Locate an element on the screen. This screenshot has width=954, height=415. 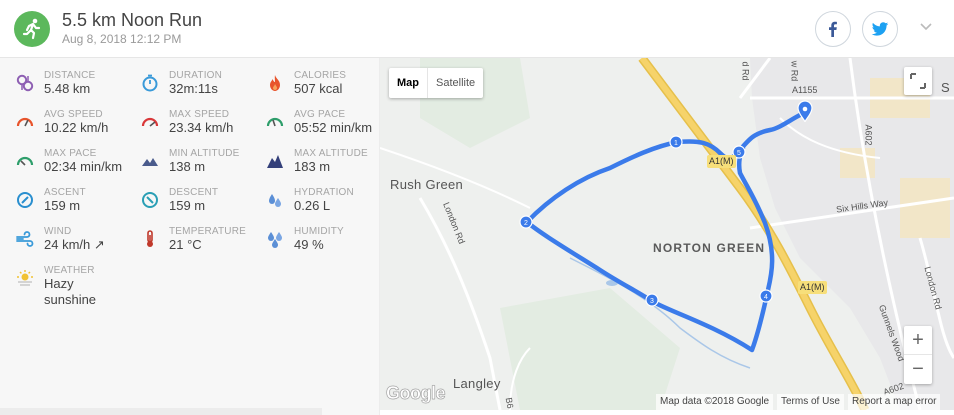
map-shield-a1m-mid: A1(M) is located at coordinates (812, 287).